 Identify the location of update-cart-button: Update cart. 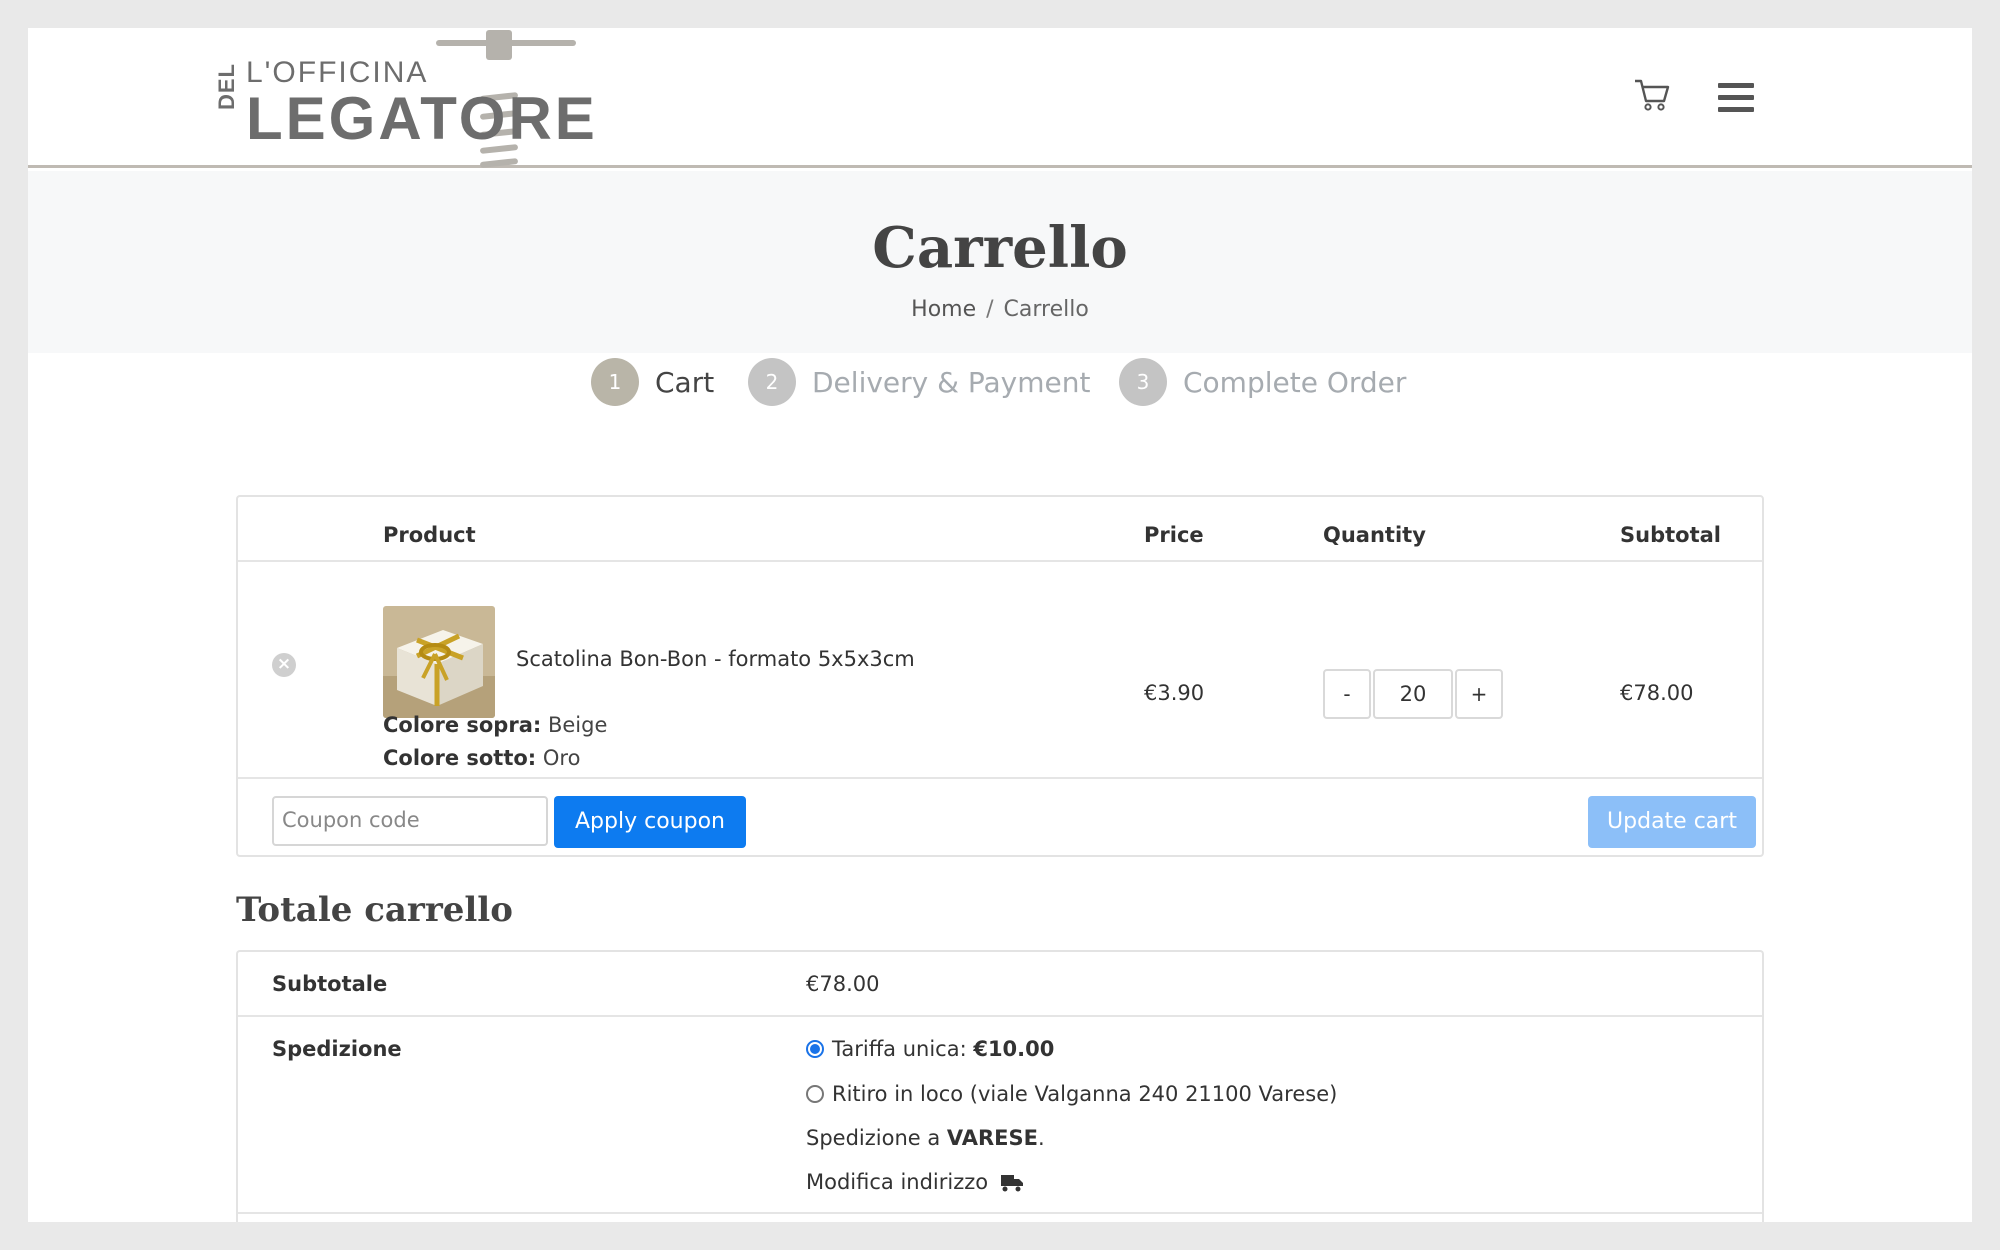
(1672, 822).